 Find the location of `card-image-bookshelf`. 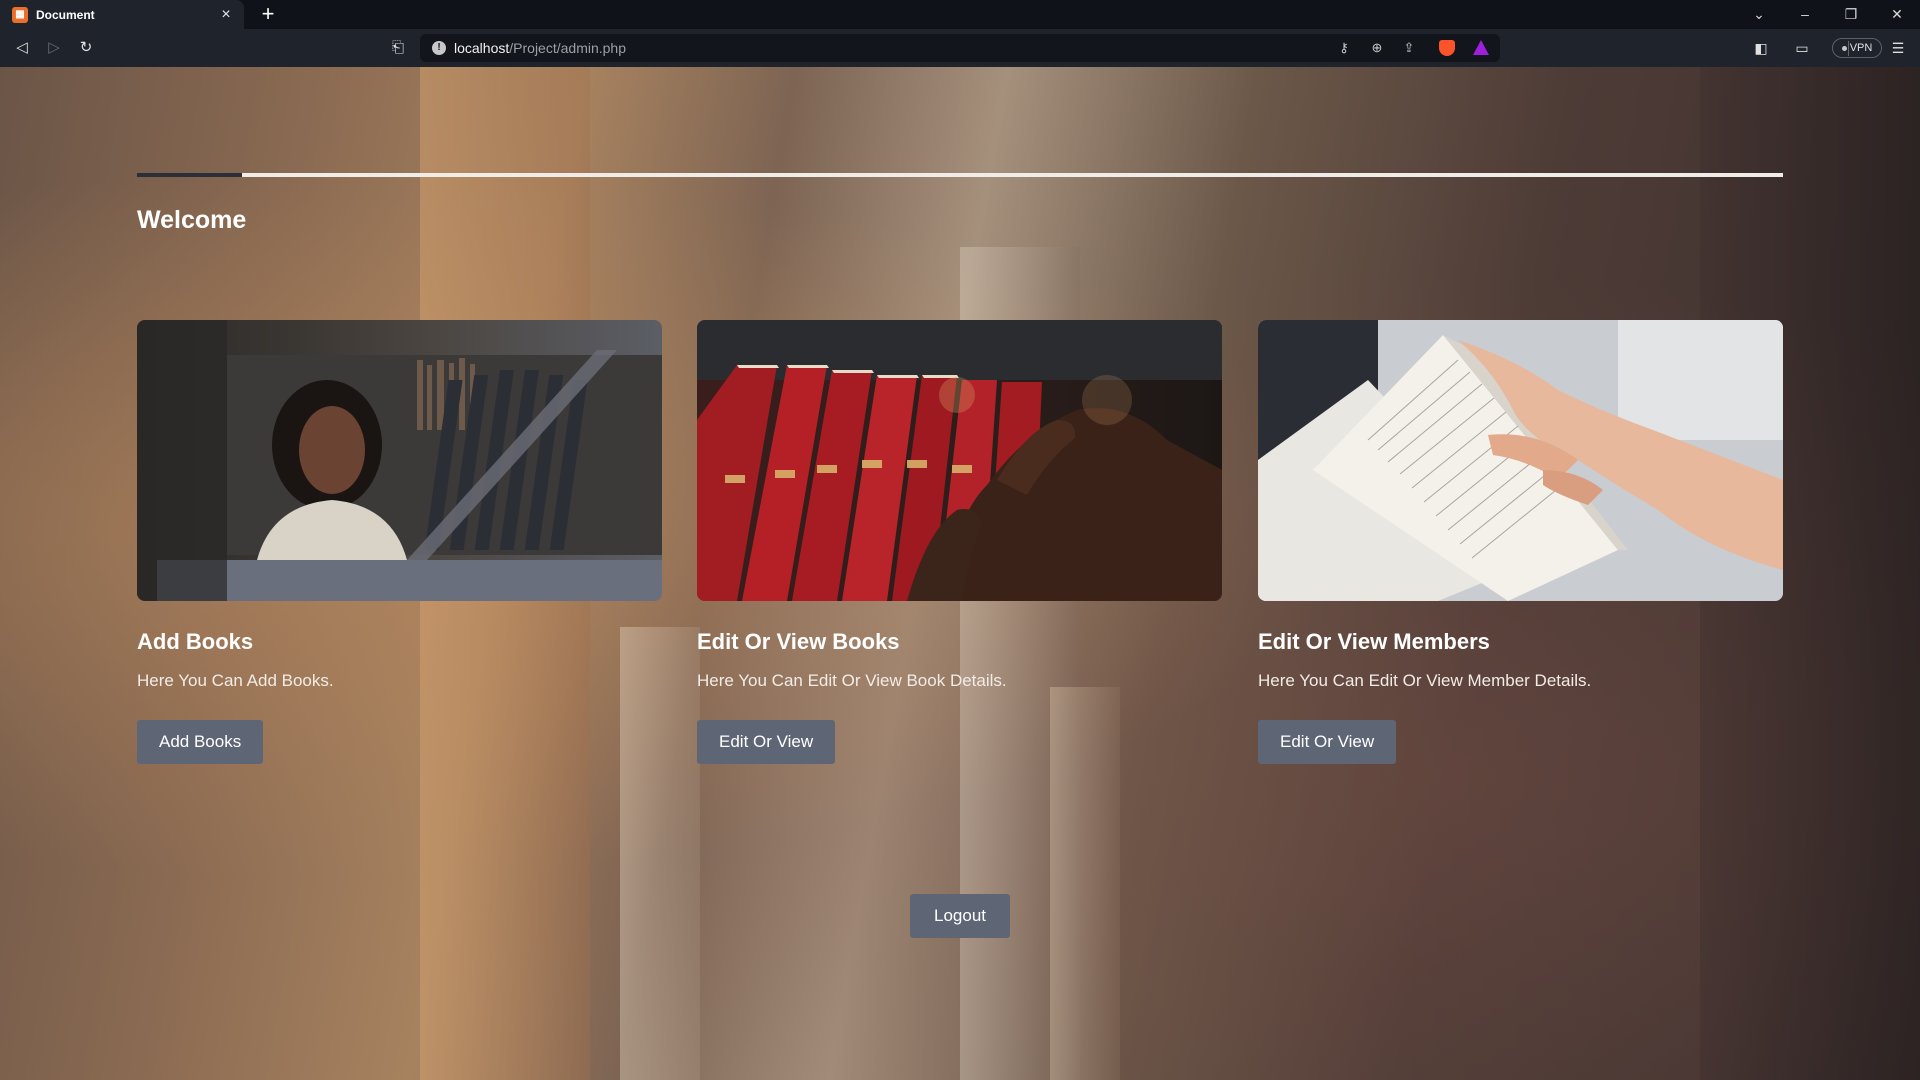

card-image-bookshelf is located at coordinates (959, 460).